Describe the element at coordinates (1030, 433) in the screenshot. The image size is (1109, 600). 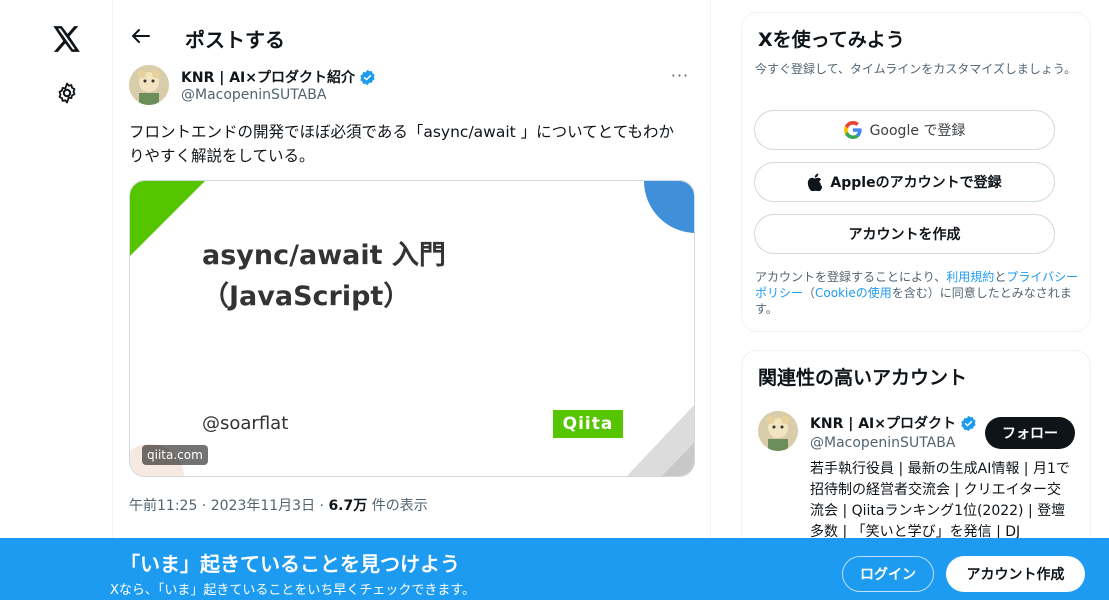
I see `follow-button: フォロー` at that location.